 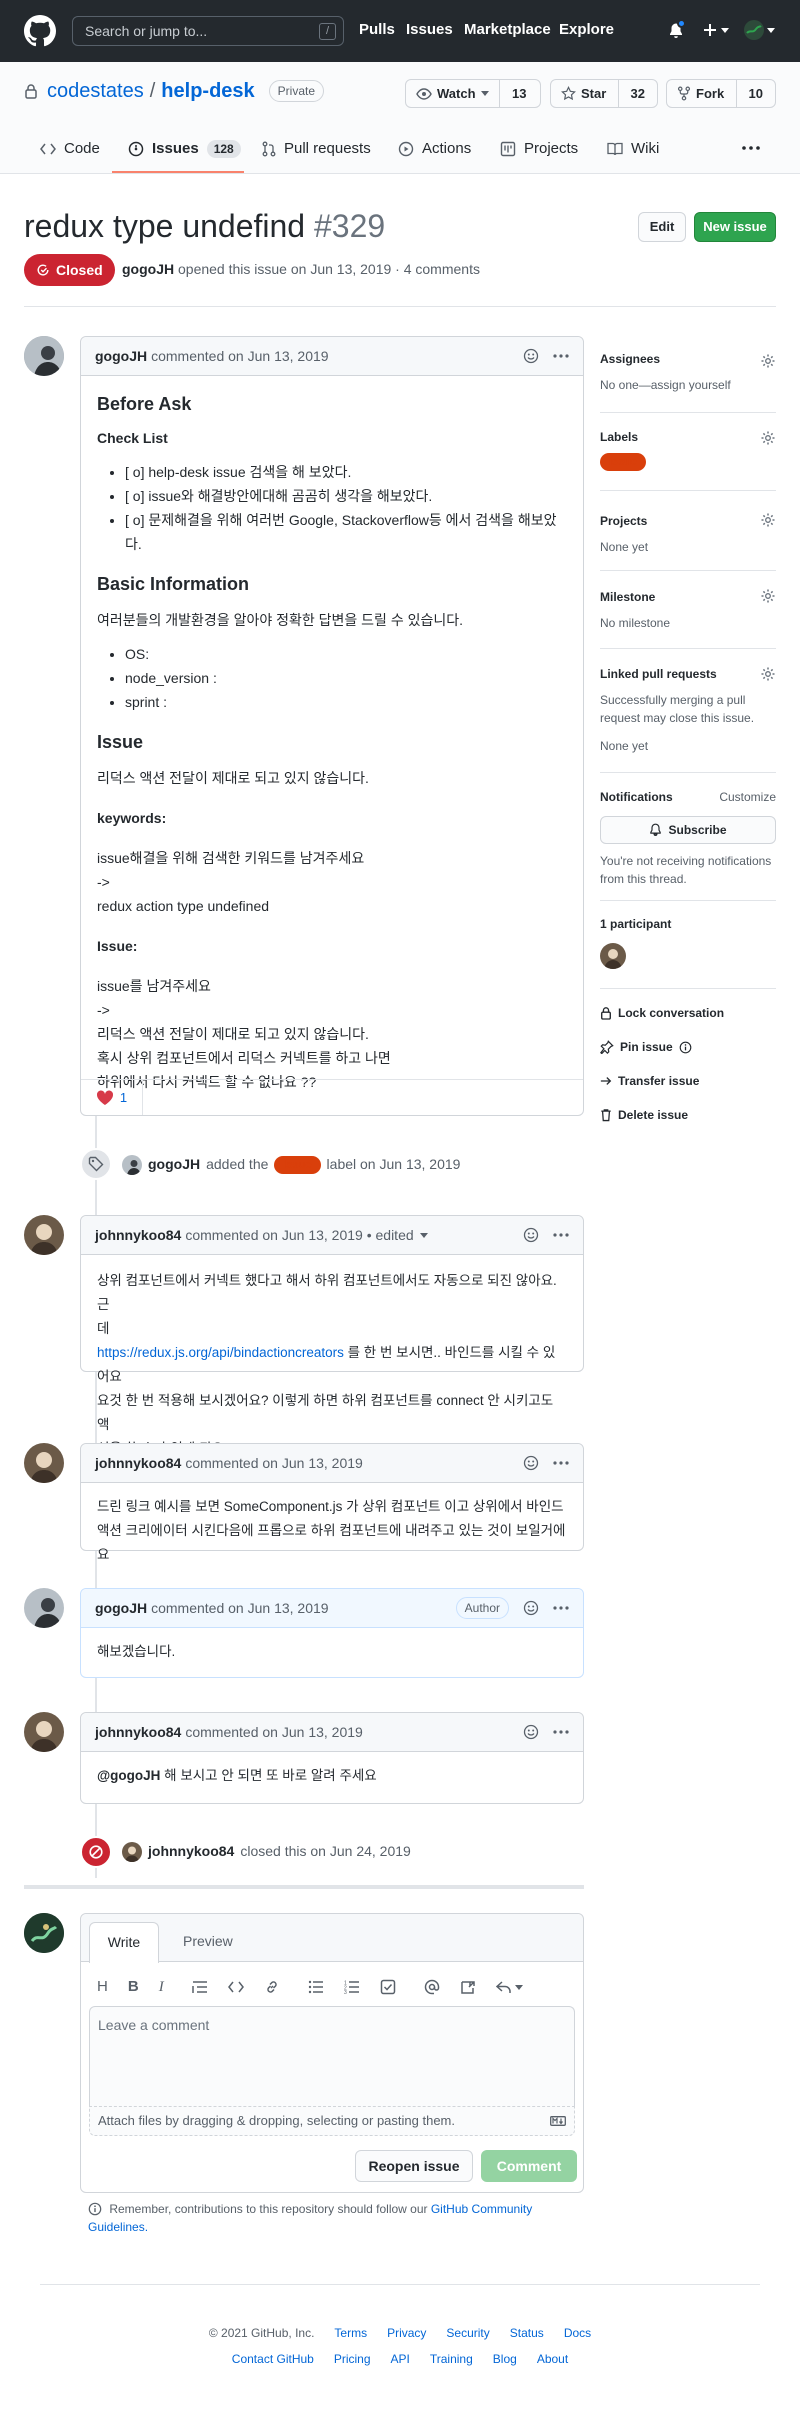 I want to click on nav-issues: Issues, so click(x=429, y=30).